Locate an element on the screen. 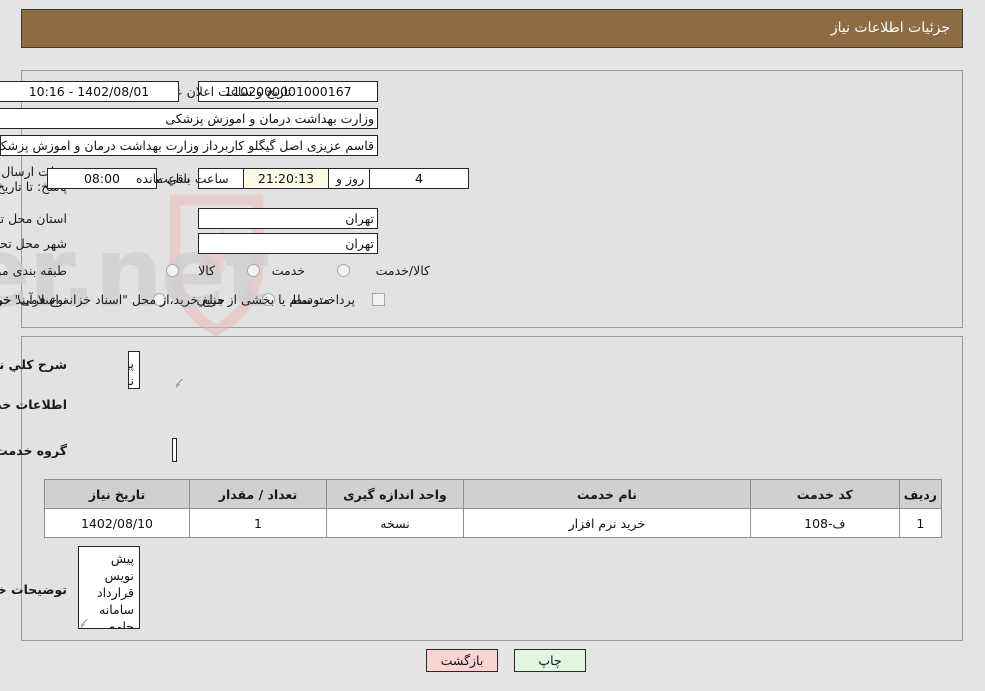 The height and width of the screenshot is (691, 985). label-category: طبقه بندی موضوعی: is located at coordinates (33, 270).